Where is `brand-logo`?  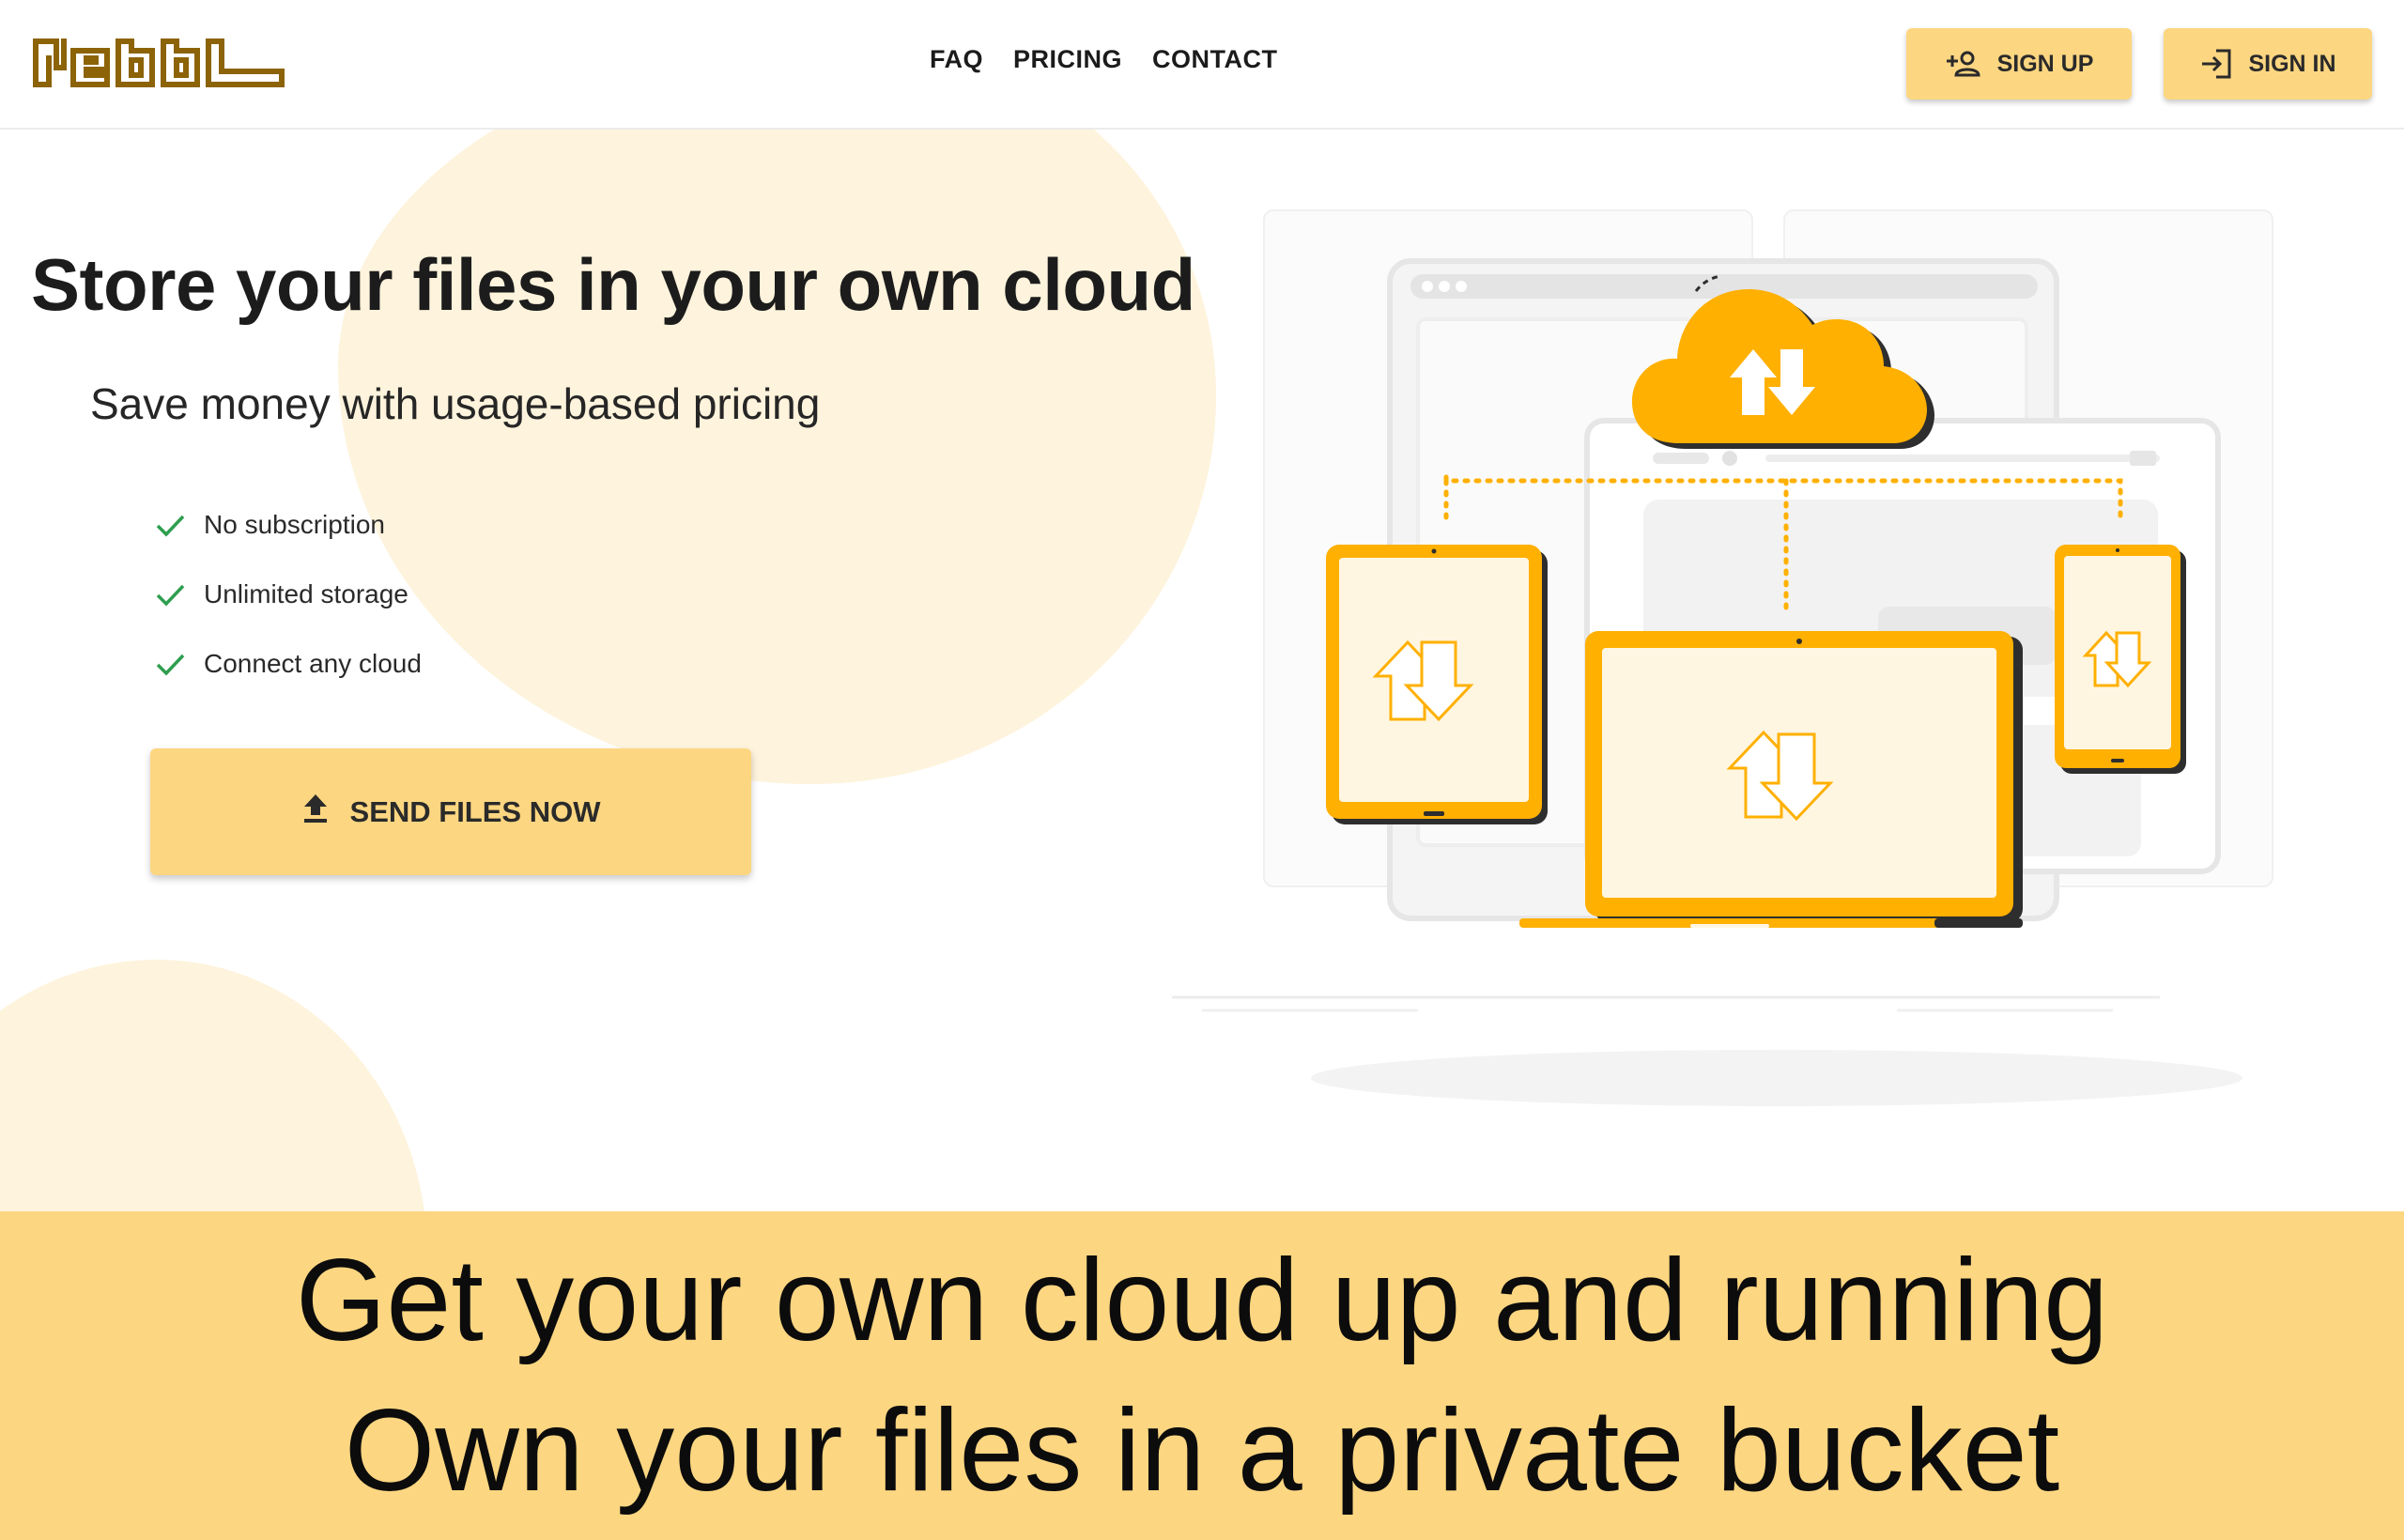
brand-logo is located at coordinates (158, 63).